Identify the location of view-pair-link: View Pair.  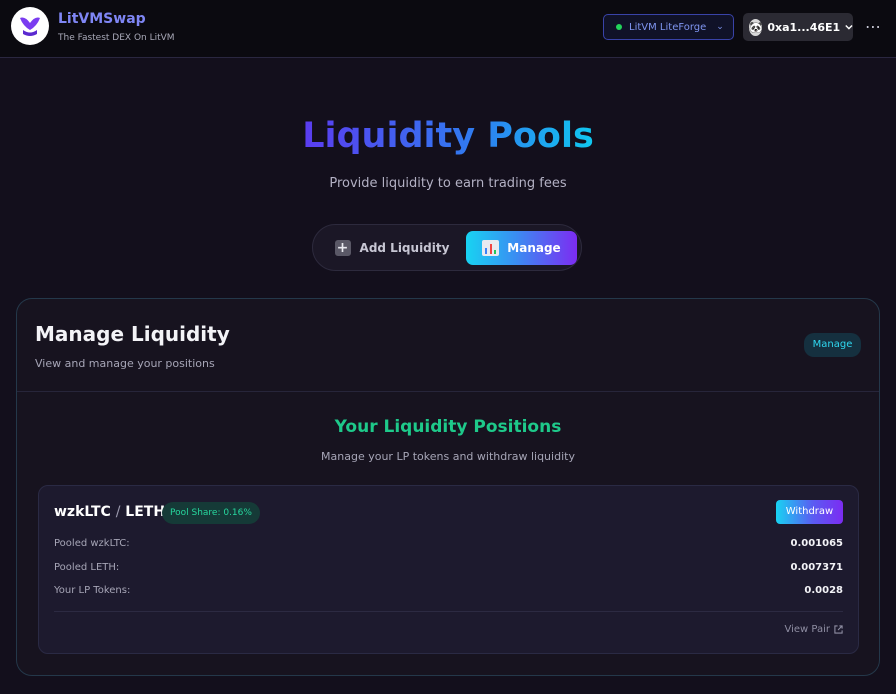
(813, 629).